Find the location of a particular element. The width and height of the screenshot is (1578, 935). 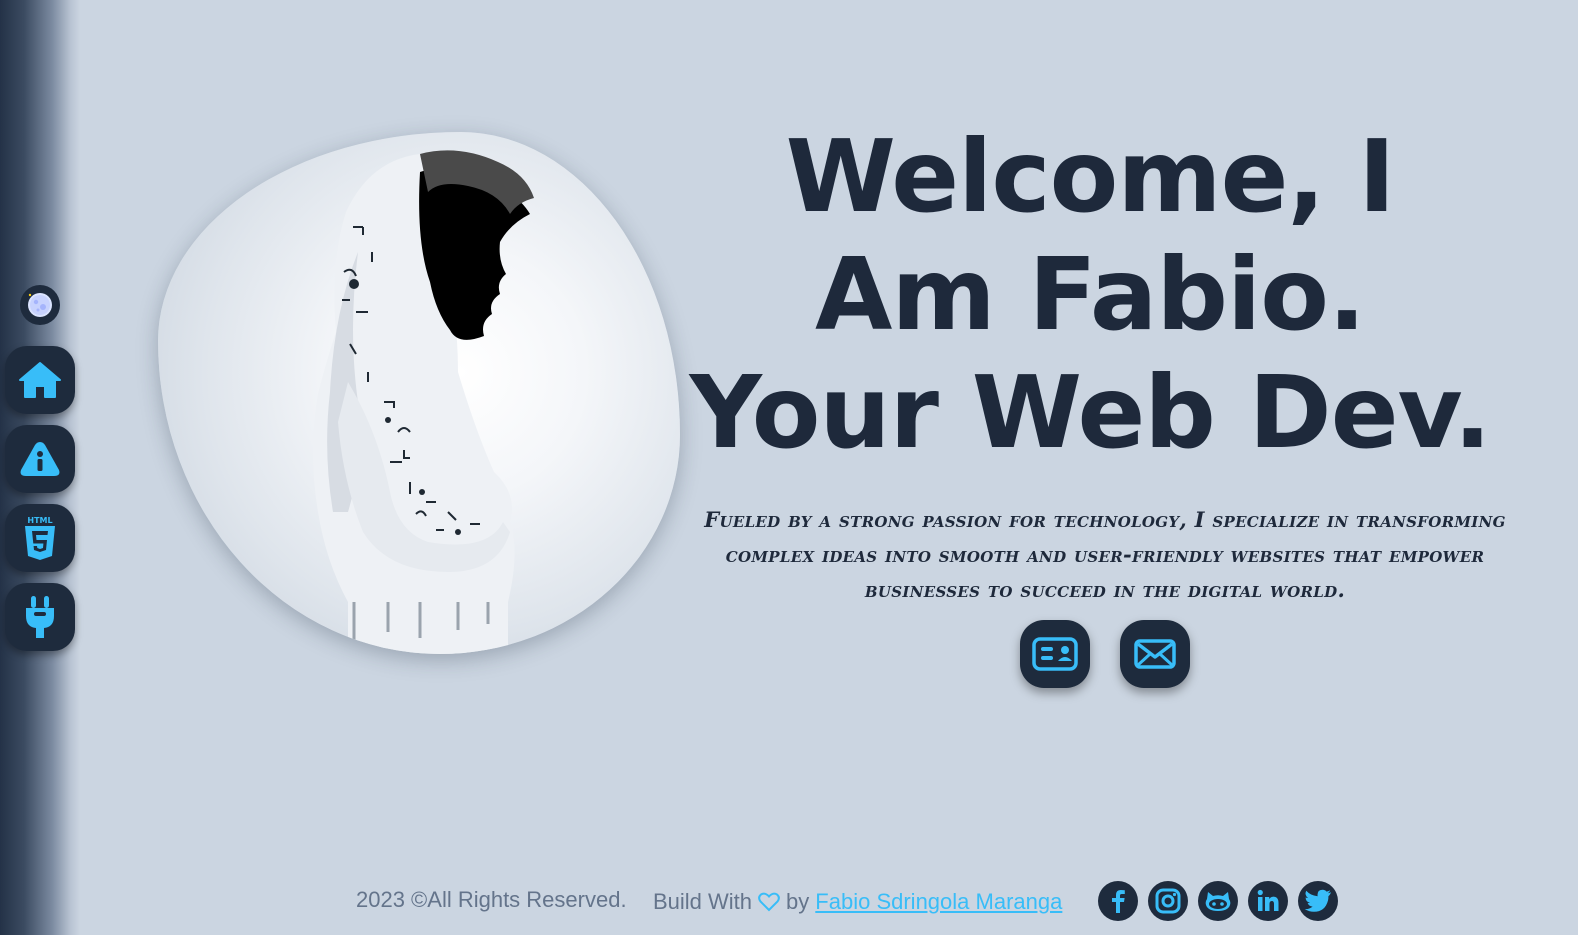

info-icon is located at coordinates (40, 459).